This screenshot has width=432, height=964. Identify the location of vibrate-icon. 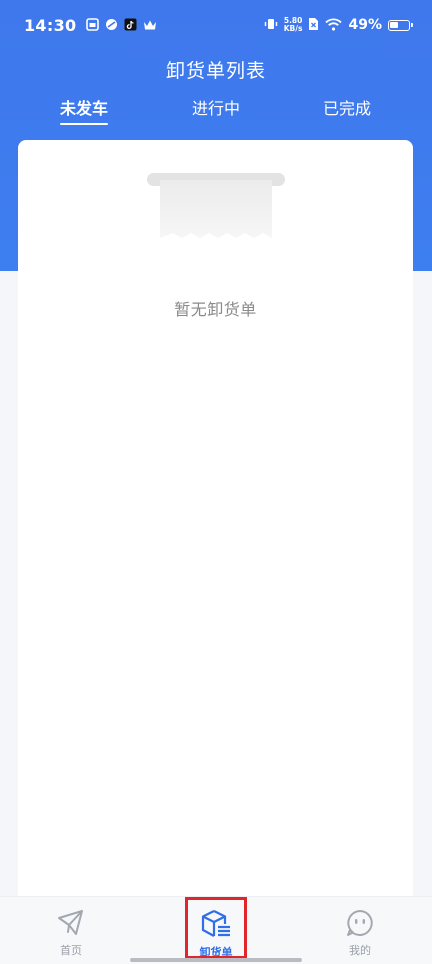
(271, 25).